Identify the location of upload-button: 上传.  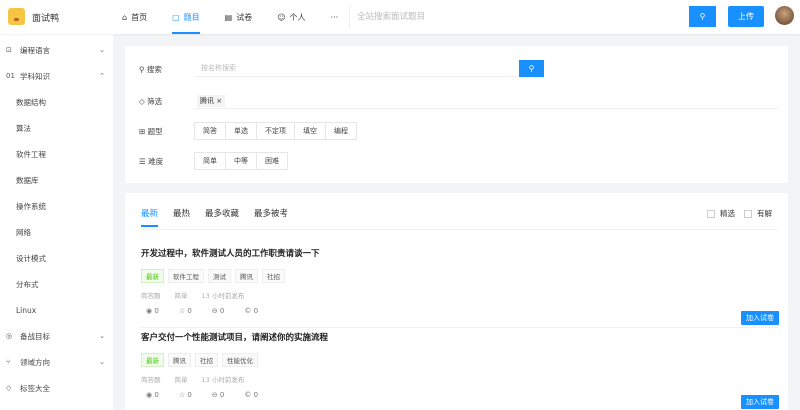
(746, 16).